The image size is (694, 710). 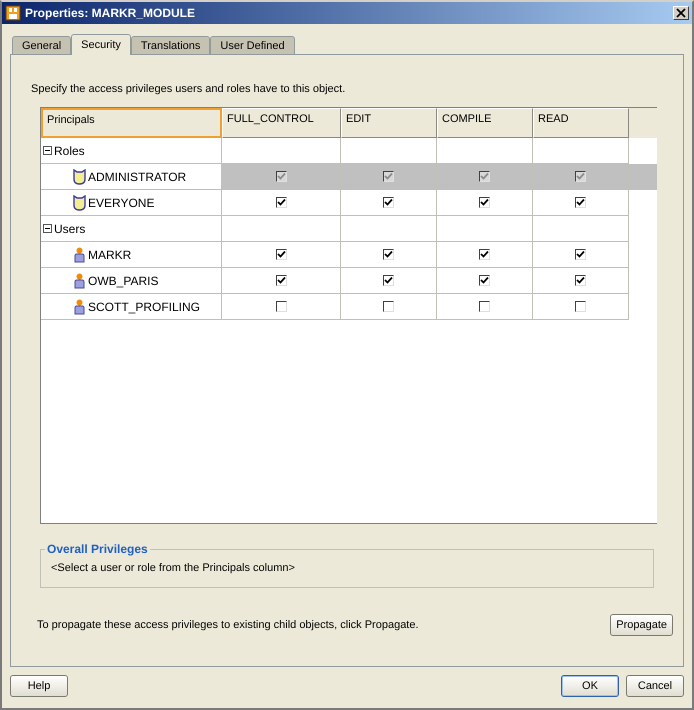 I want to click on tab: User Defined, so click(x=252, y=45).